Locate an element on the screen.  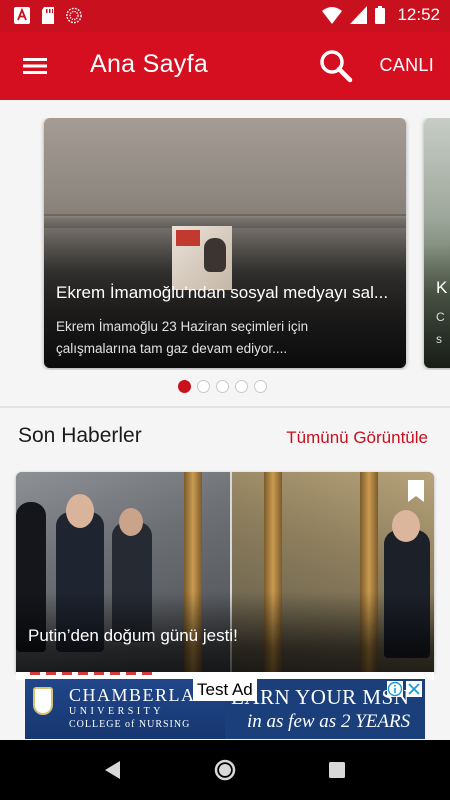
system-icons: 12:52 is located at coordinates (381, 15).